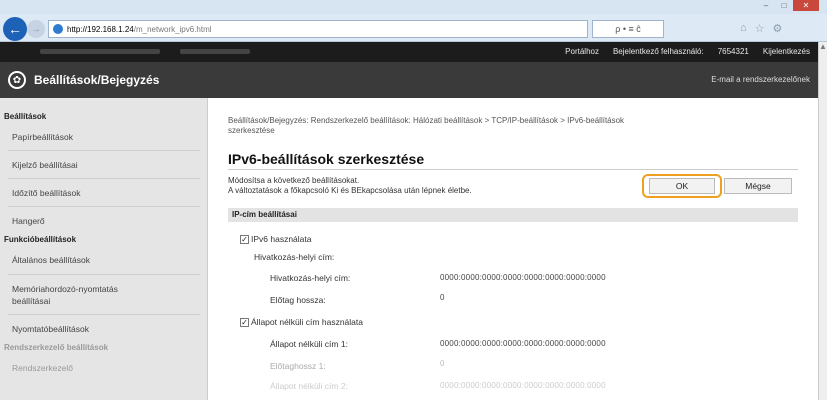 The height and width of the screenshot is (400, 827). I want to click on scroll-up-icon: ▲, so click(823, 46).